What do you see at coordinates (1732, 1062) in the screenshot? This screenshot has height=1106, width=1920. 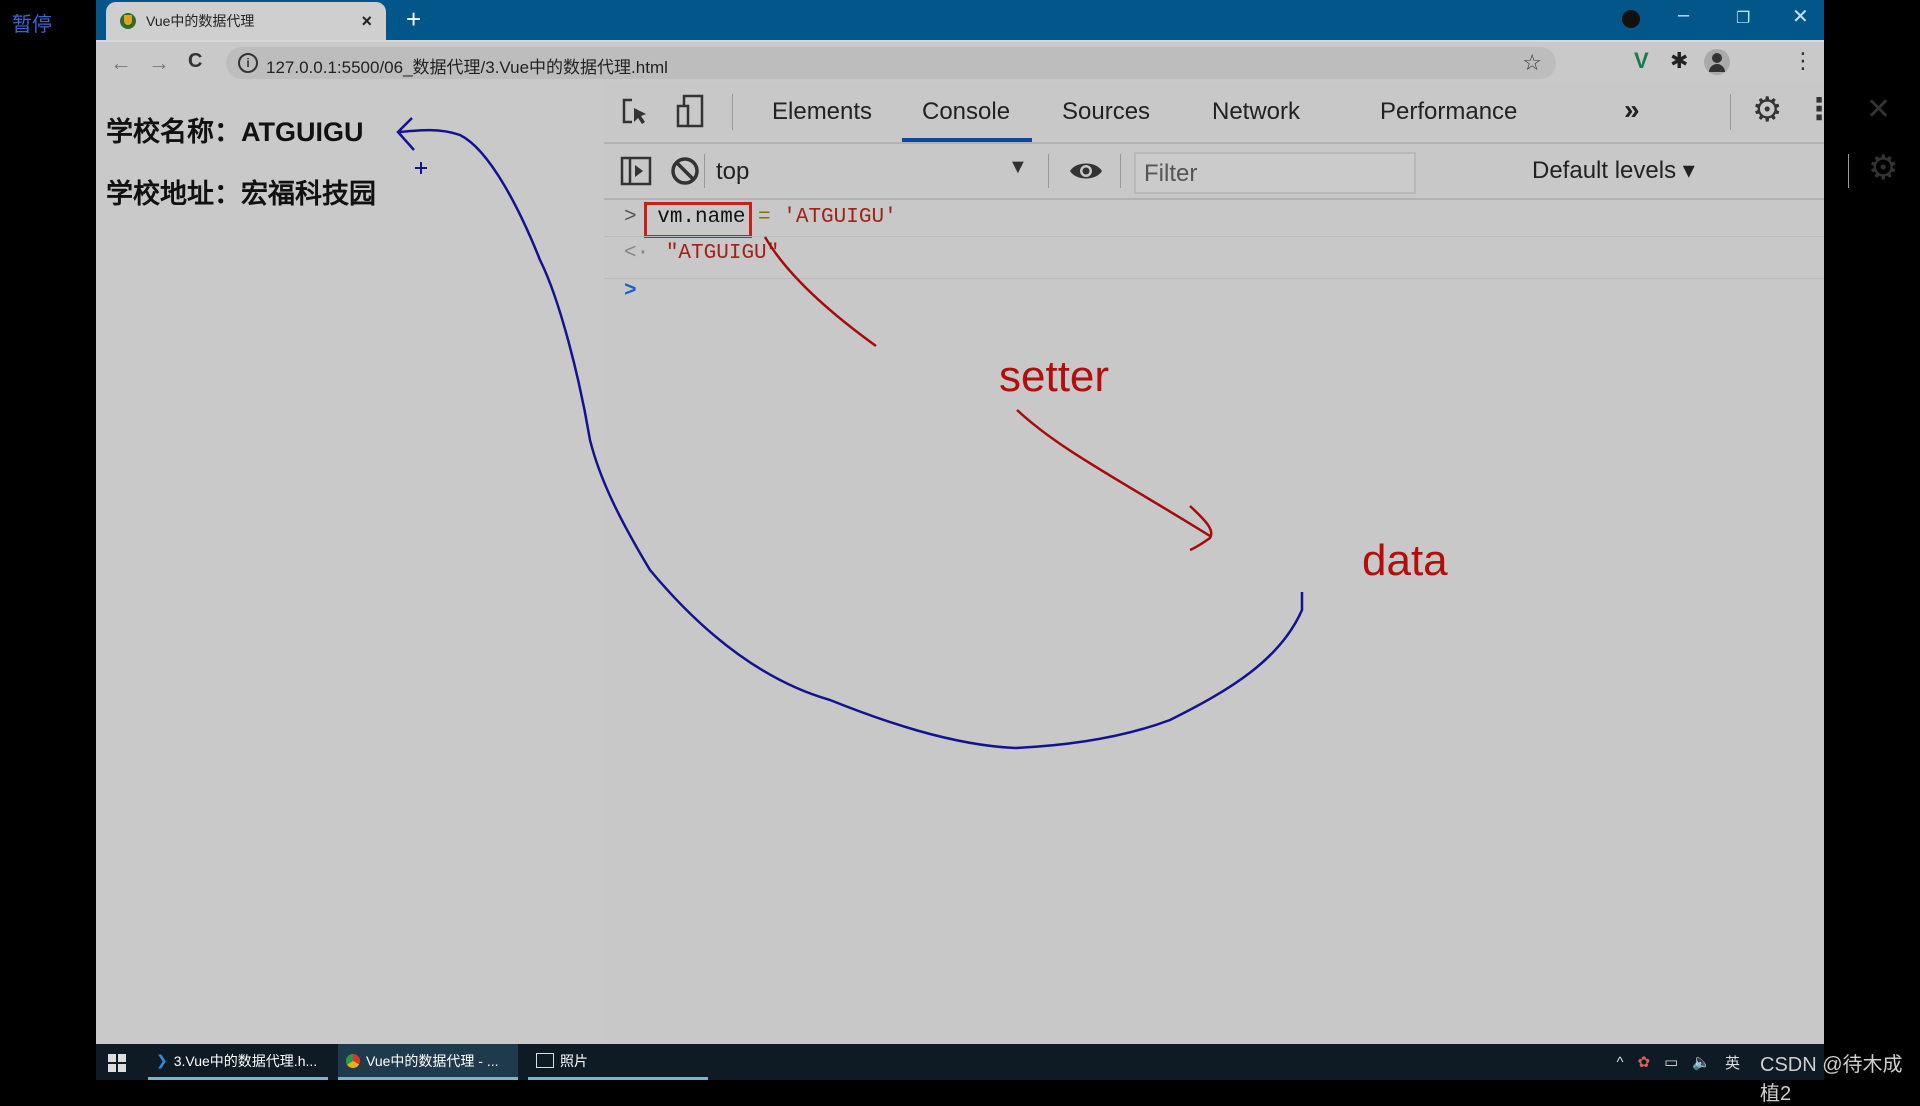 I see `input-language-indicator: 英` at bounding box center [1732, 1062].